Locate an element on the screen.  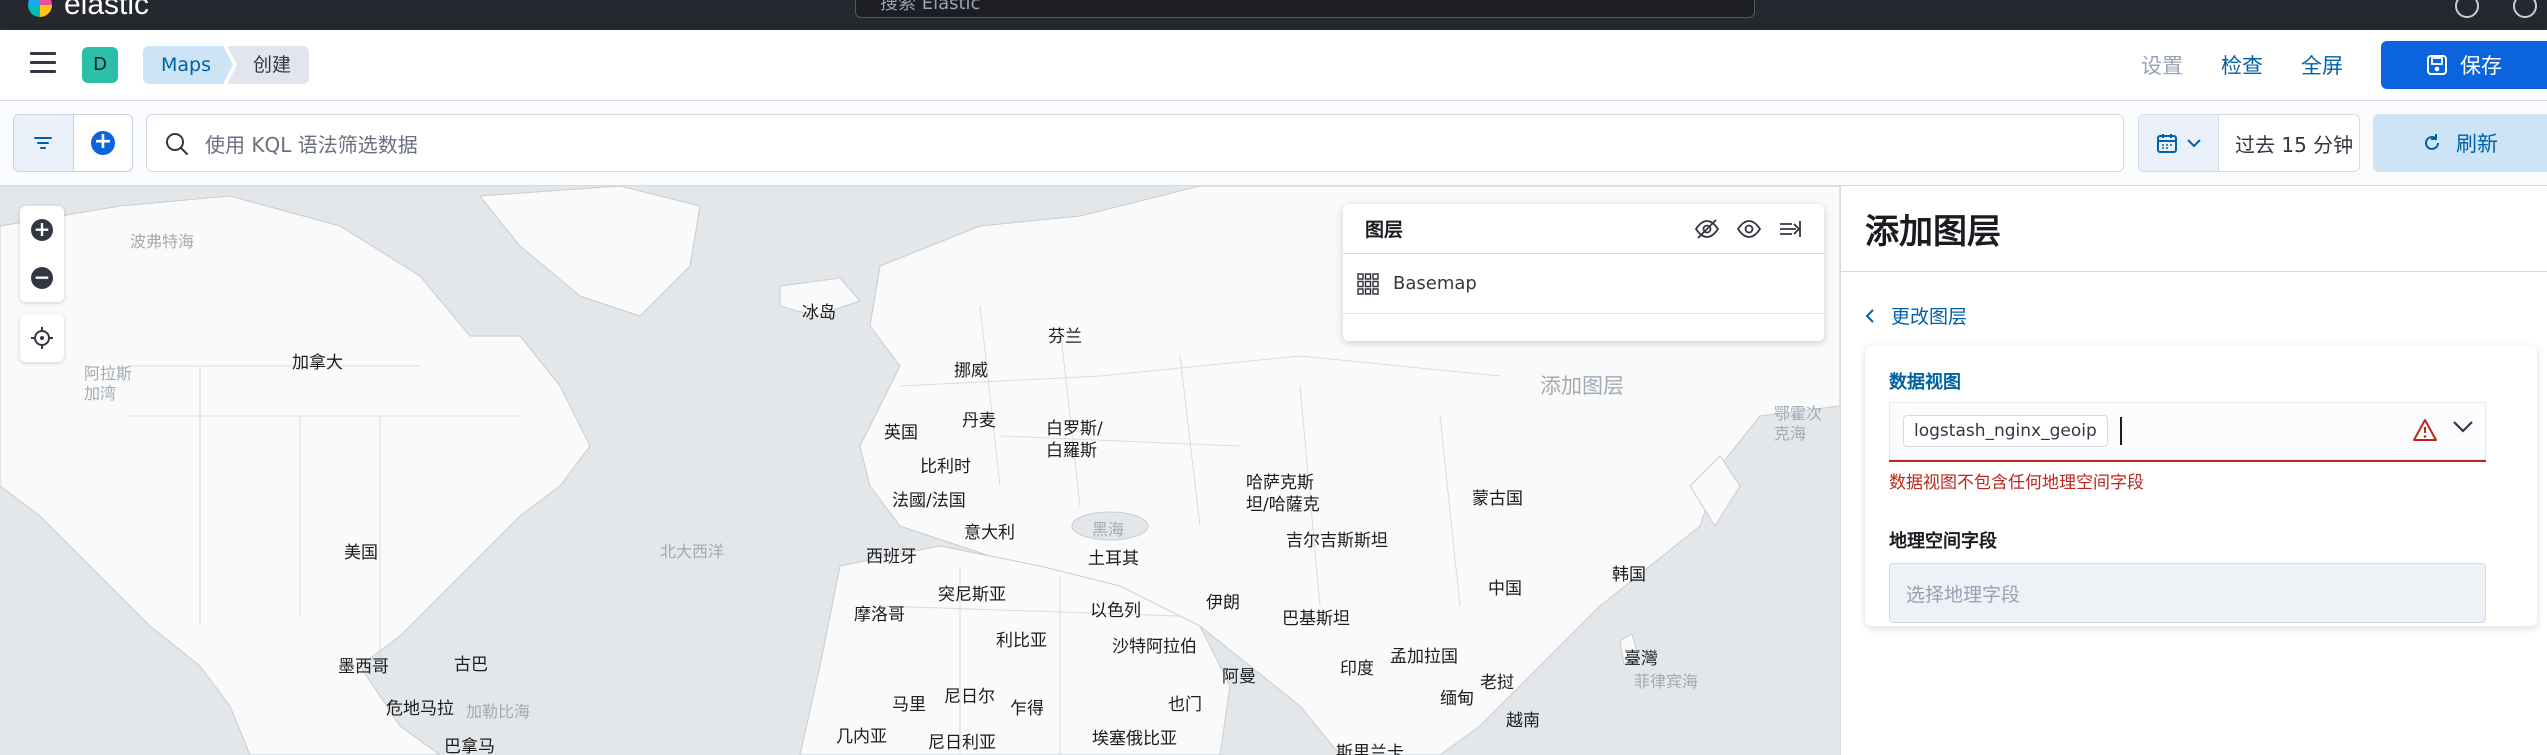
hamburger-line is located at coordinates (43, 53).